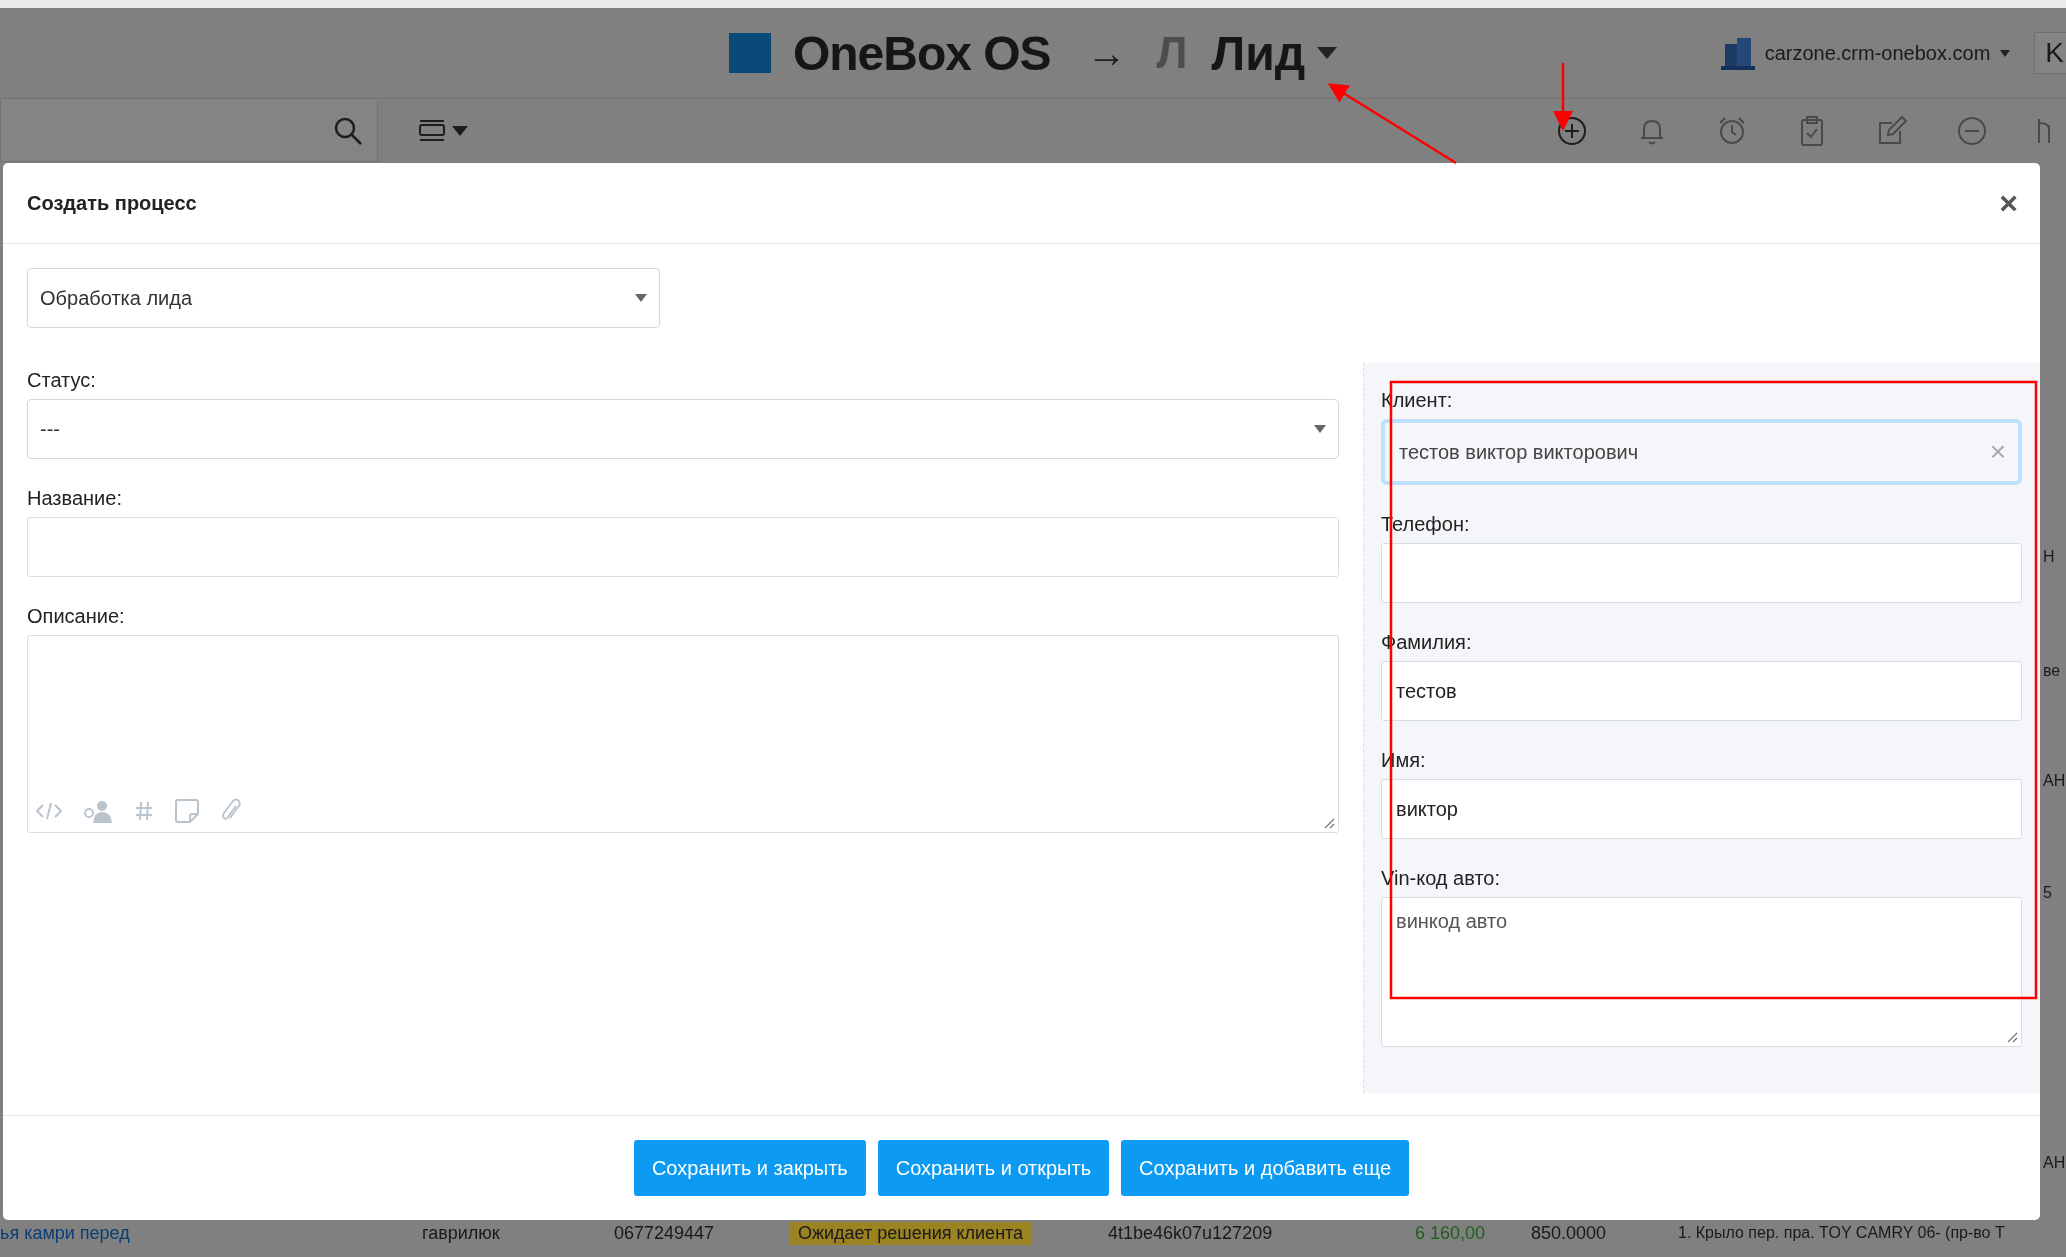  I want to click on table-link: ья камри перед, so click(211, 1233).